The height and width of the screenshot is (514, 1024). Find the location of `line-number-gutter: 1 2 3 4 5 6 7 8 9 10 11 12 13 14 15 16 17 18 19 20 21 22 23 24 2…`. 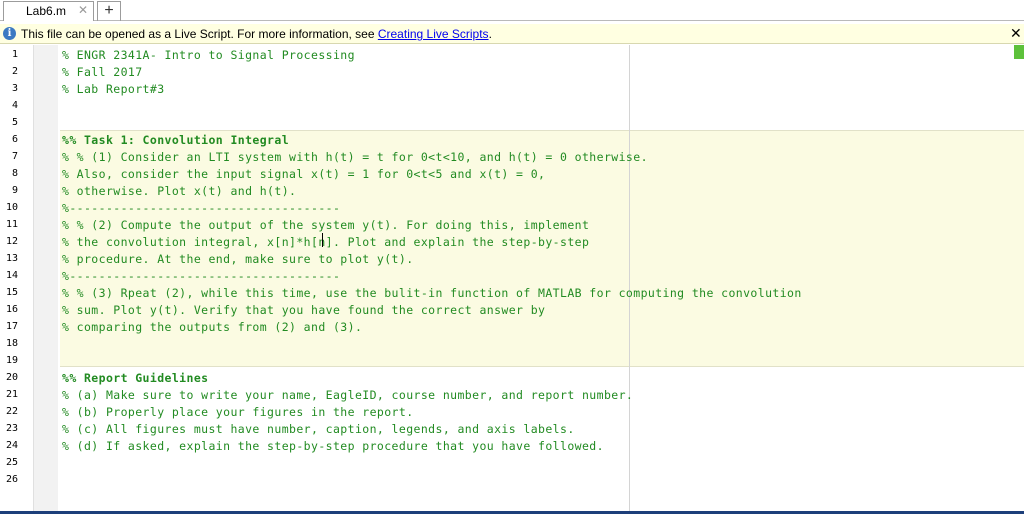

line-number-gutter: 1 2 3 4 5 6 7 8 9 10 11 12 13 14 15 16 17 18 19 20 21 22 23 24 2… is located at coordinates (17, 279).